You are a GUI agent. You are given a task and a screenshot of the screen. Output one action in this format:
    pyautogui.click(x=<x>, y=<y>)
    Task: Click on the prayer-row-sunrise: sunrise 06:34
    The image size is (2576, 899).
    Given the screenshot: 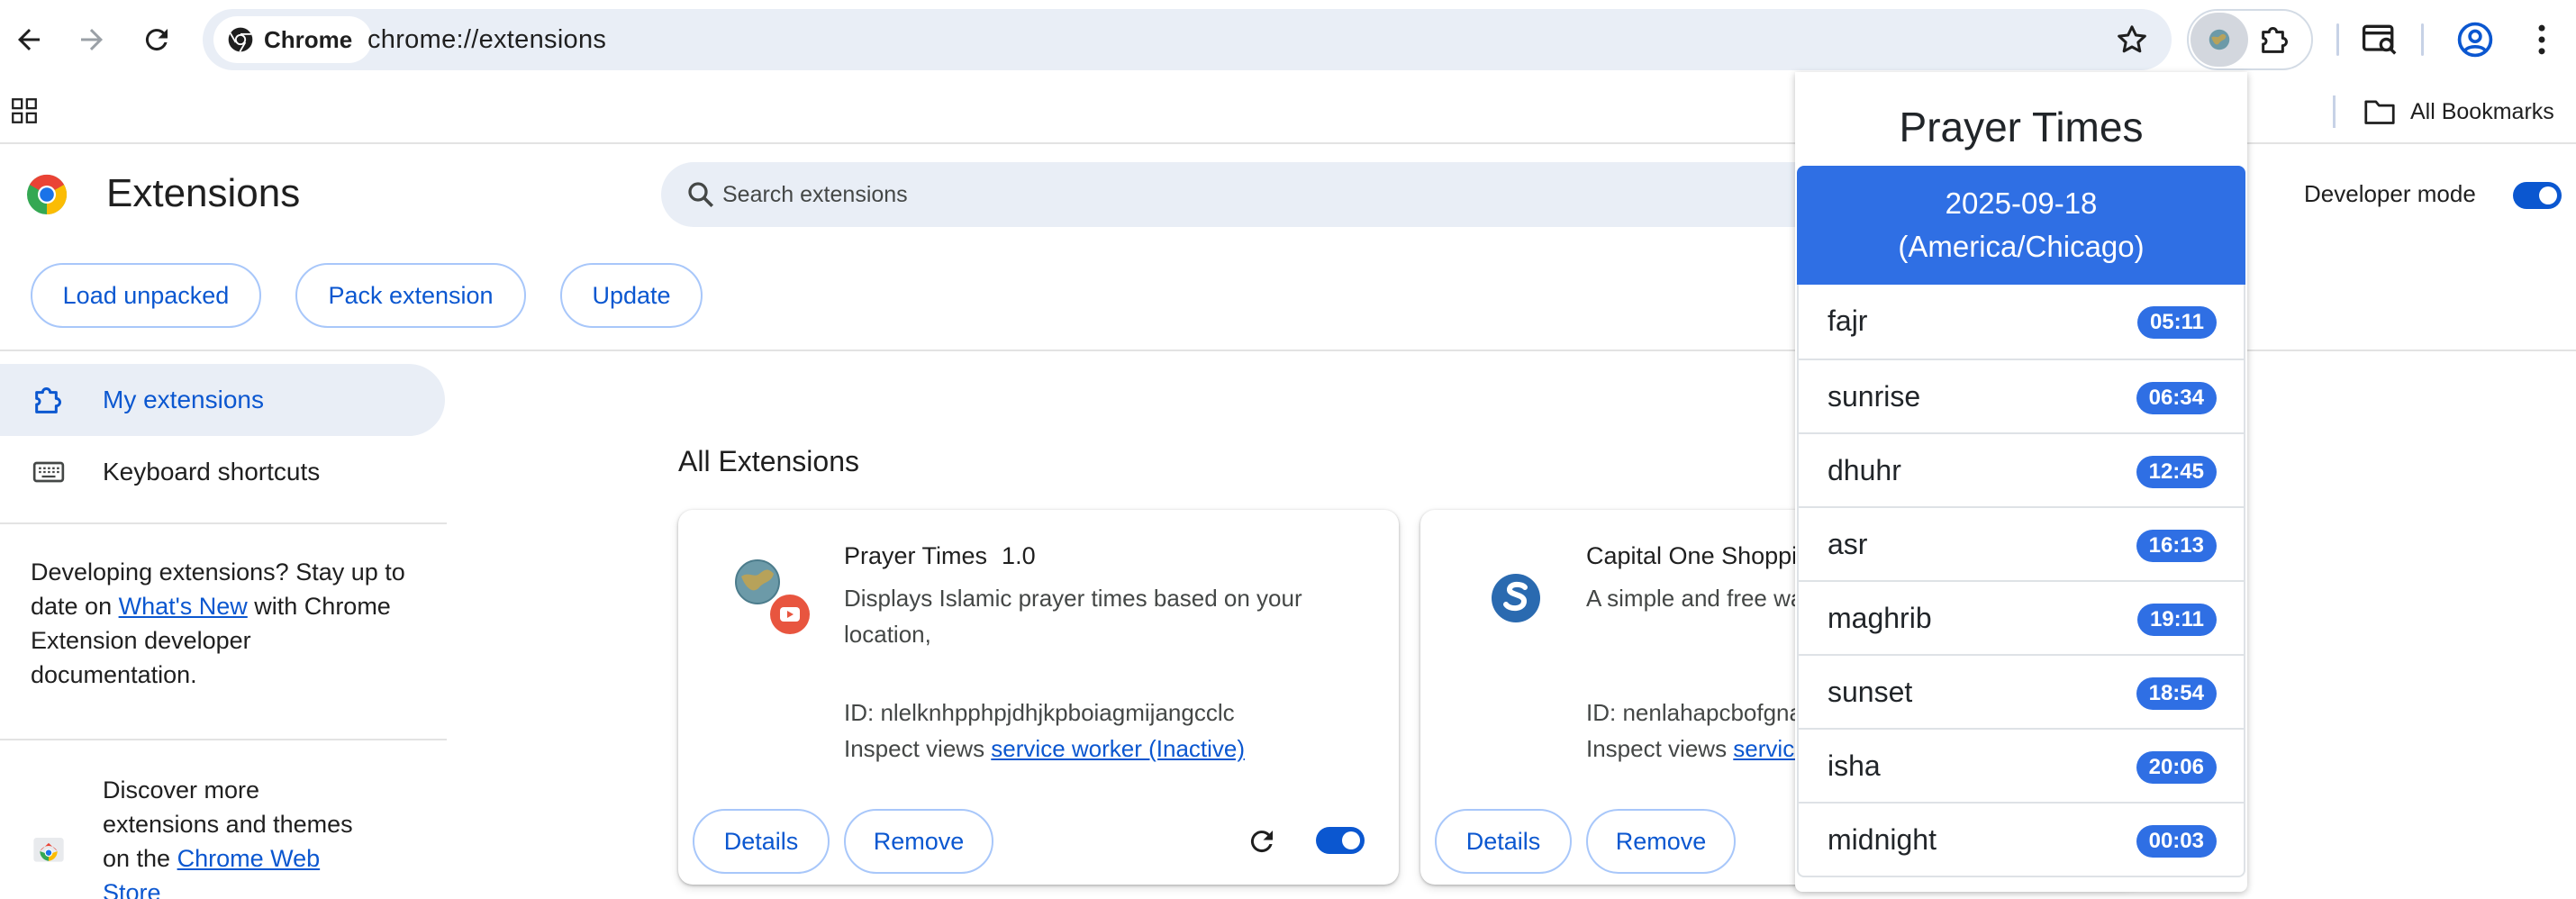 What is the action you would take?
    pyautogui.click(x=2021, y=395)
    